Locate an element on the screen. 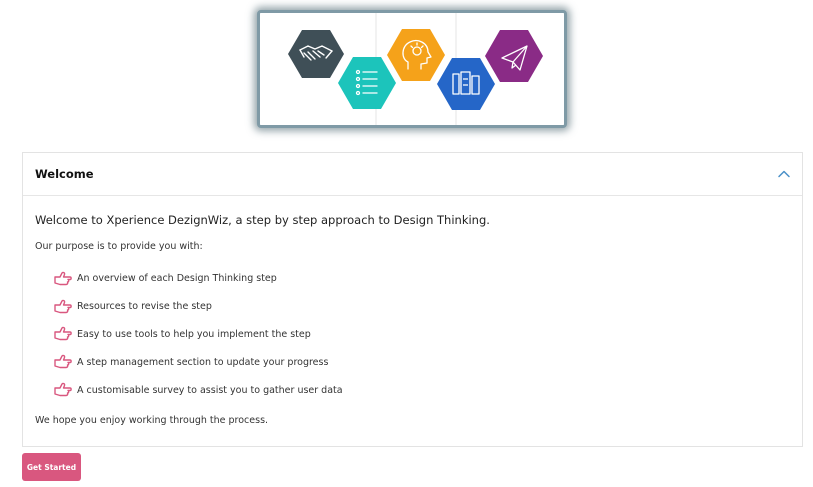 Image resolution: width=813 pixels, height=487 pixels. welcome-panel-header: Welcome is located at coordinates (412, 174).